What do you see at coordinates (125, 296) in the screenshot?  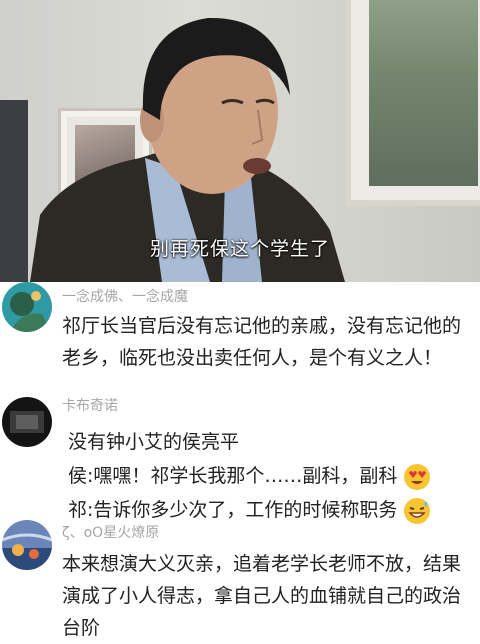 I see `comment-username: 一念成佛、一念成魔` at bounding box center [125, 296].